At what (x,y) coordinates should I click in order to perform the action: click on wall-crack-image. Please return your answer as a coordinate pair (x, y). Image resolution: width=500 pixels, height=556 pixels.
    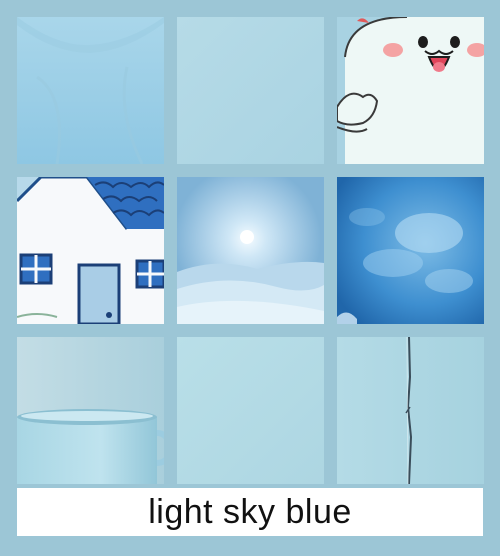
    Looking at the image, I should click on (410, 410).